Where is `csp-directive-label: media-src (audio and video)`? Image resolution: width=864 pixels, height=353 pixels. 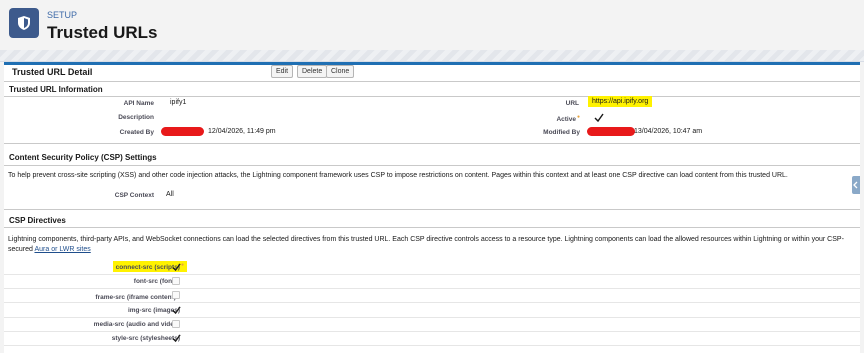
csp-directive-label: media-src (audio and video) is located at coordinates (125, 324).